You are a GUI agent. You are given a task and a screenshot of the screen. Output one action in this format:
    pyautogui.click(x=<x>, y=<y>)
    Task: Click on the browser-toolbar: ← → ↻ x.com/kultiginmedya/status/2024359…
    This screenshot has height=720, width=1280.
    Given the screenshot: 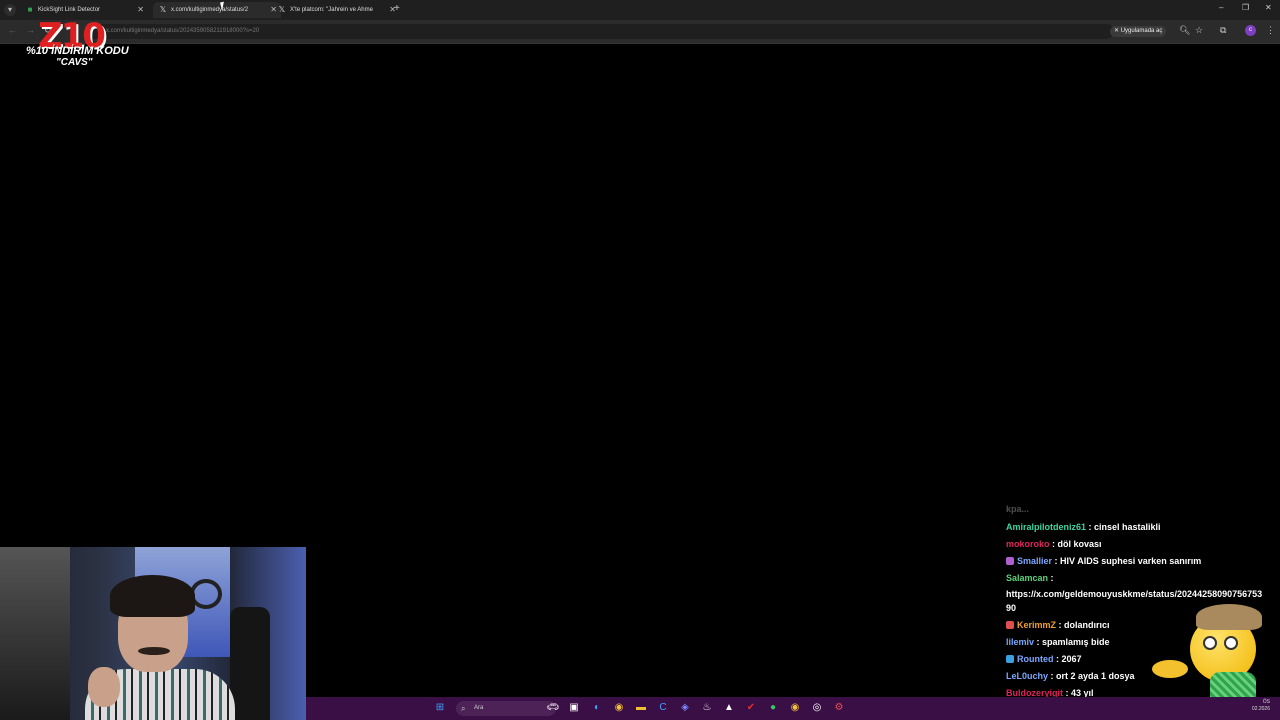 What is the action you would take?
    pyautogui.click(x=640, y=32)
    